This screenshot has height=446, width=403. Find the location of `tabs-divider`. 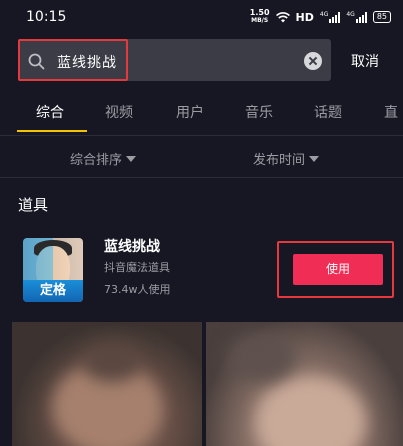

tabs-divider is located at coordinates (201, 135).